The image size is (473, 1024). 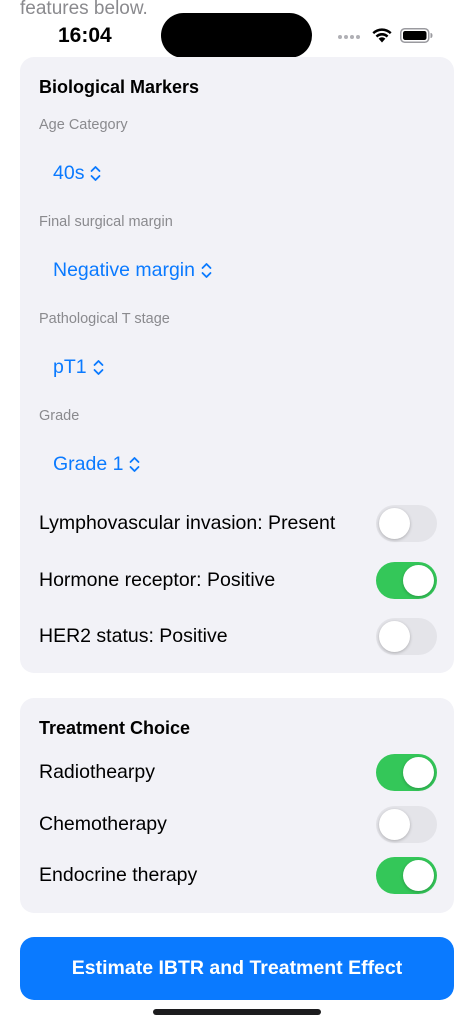 What do you see at coordinates (187, 522) in the screenshot?
I see `lymphovascular-invasion-label: Lymphovascular invasion: Present` at bounding box center [187, 522].